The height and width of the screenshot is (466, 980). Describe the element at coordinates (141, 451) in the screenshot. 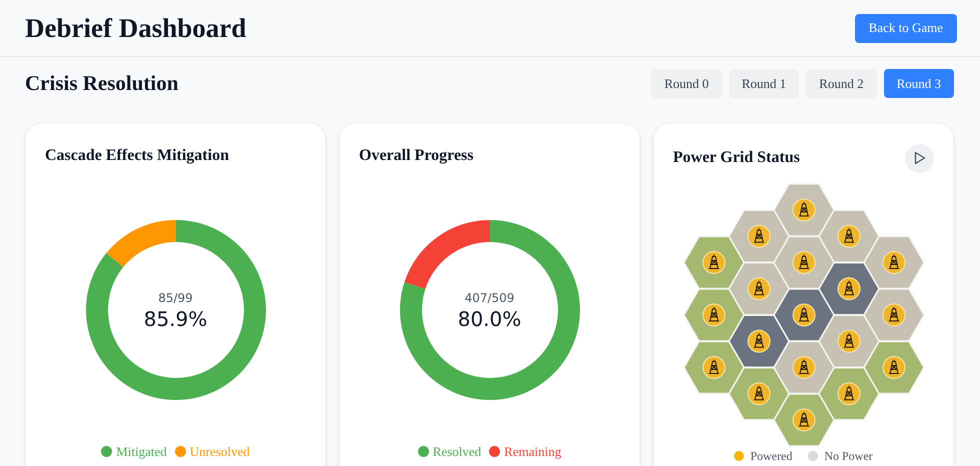

I see `legend-label: Mitigated` at that location.